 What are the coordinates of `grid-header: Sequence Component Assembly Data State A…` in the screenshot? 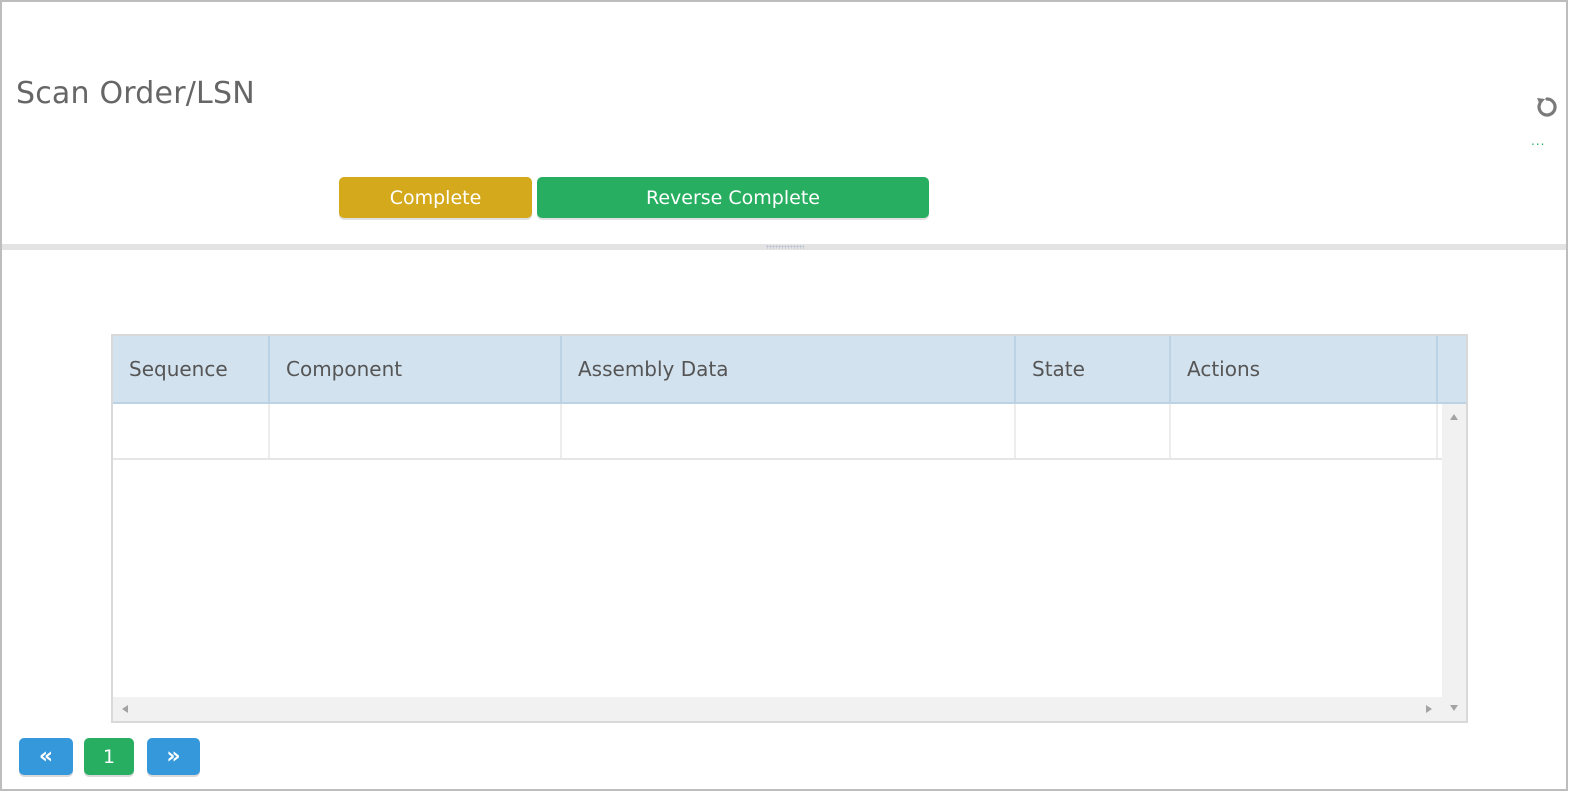 It's located at (789, 370).